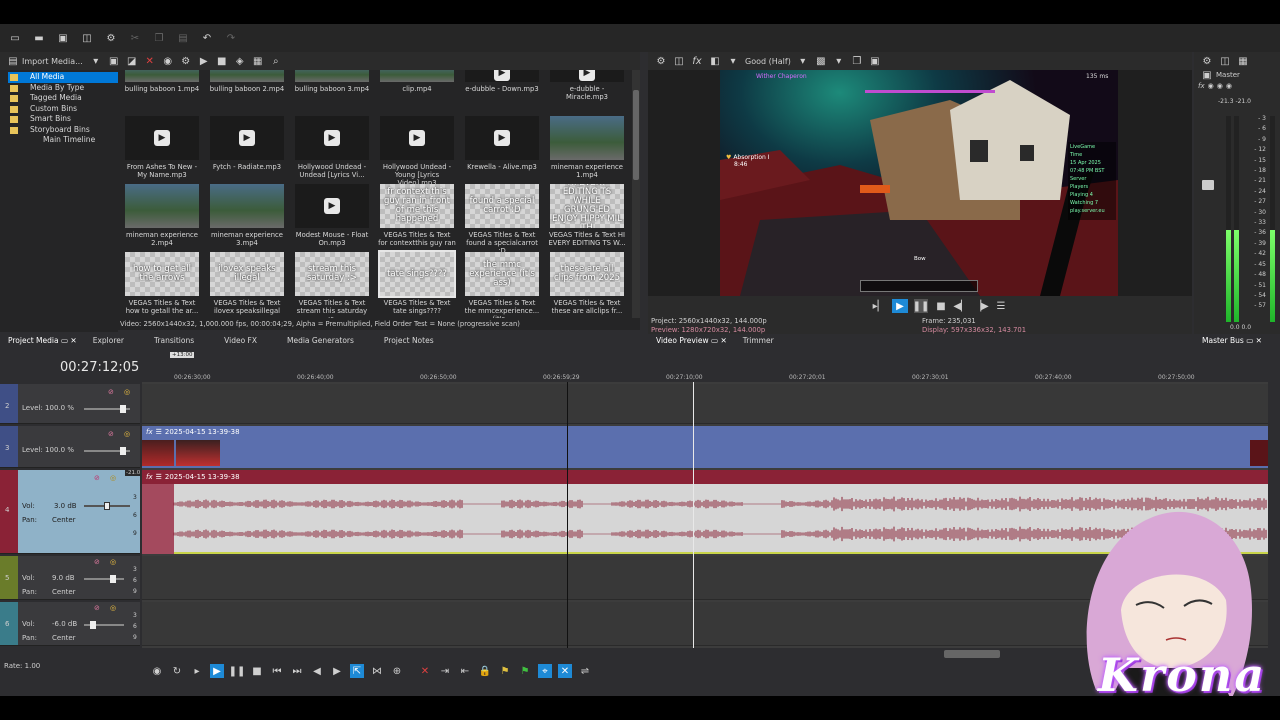 This screenshot has height=720, width=1280. I want to click on track-lane-3: fx ☰ 2025-04-15 13-39-38, so click(705, 447).